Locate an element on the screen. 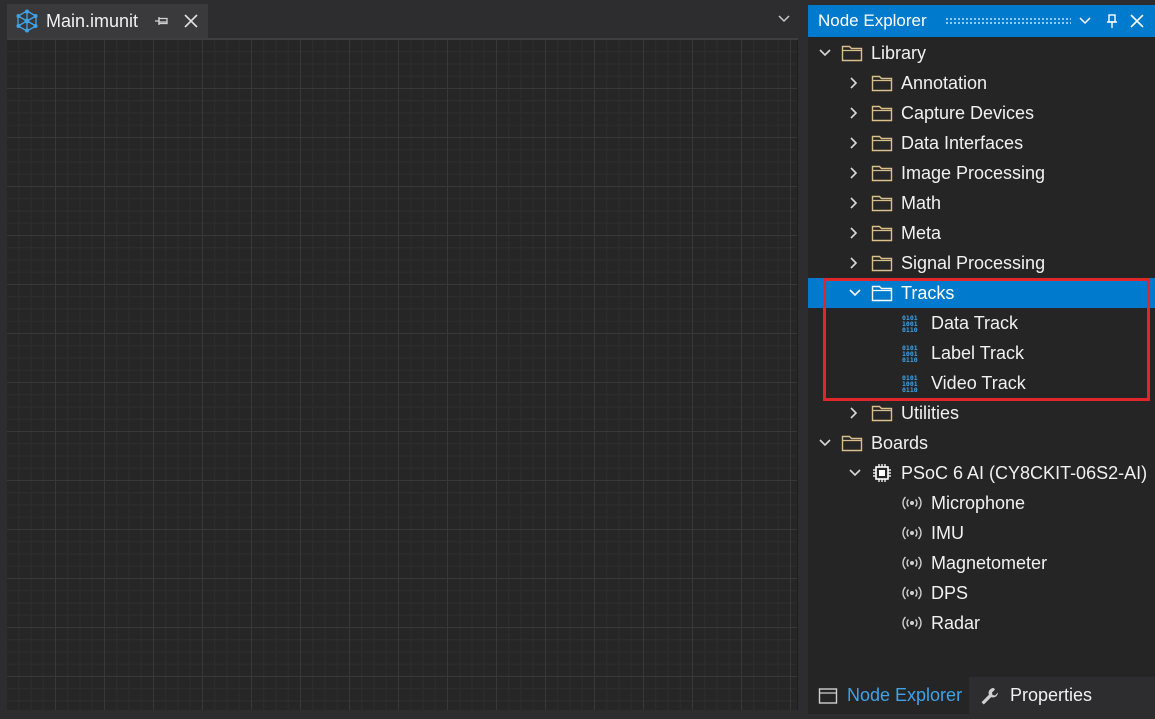 Image resolution: width=1155 pixels, height=719 pixels. tree-item-label: Capture Devices is located at coordinates (968, 112).